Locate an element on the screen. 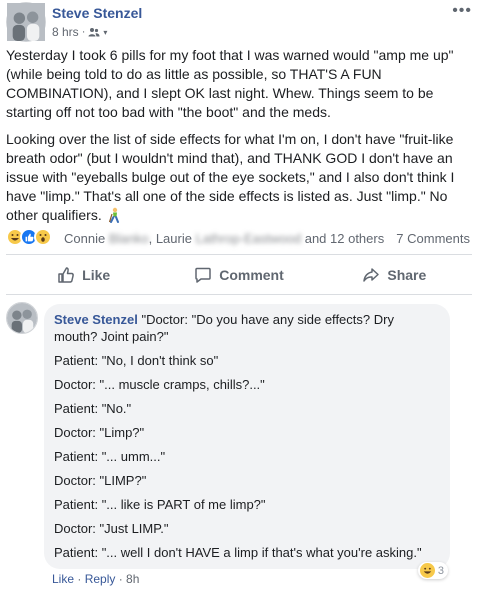 This screenshot has width=480, height=589. comment-count: 7 Comments is located at coordinates (433, 238).